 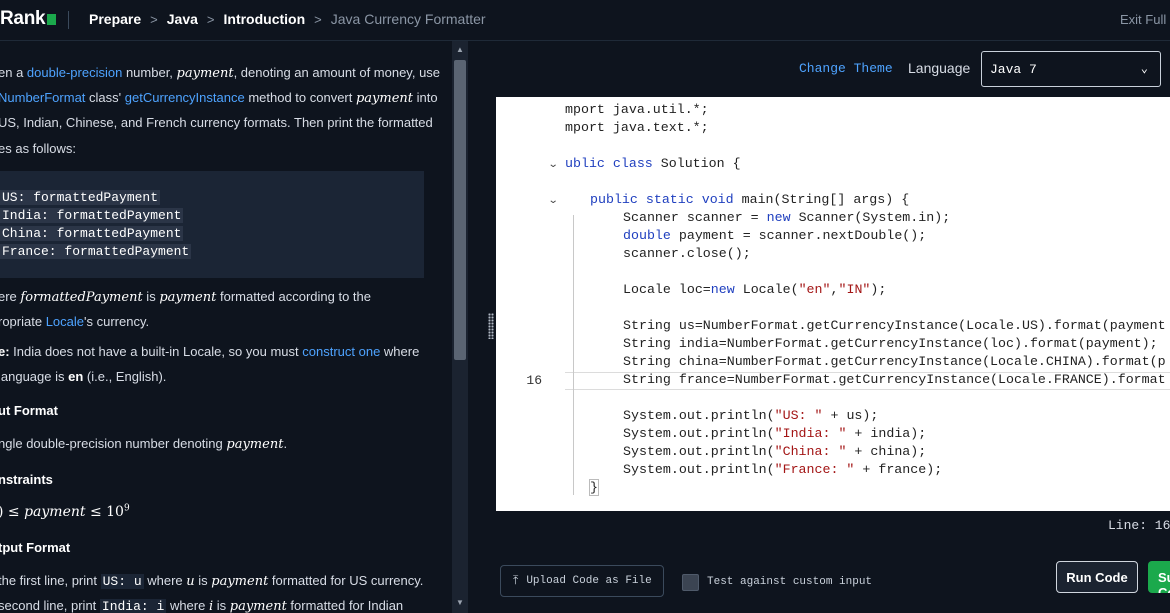 I want to click on sample-line: China: formattedPayment, so click(x=92, y=233).